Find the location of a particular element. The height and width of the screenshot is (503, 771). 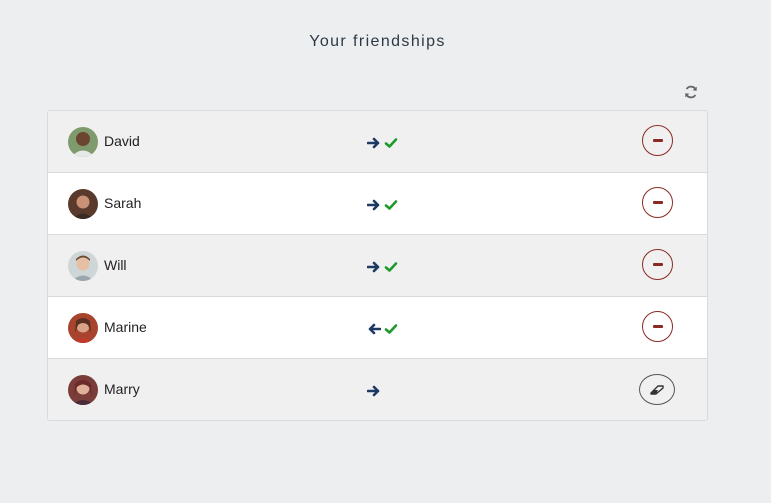

friend-row-marry: Marry is located at coordinates (377, 389).